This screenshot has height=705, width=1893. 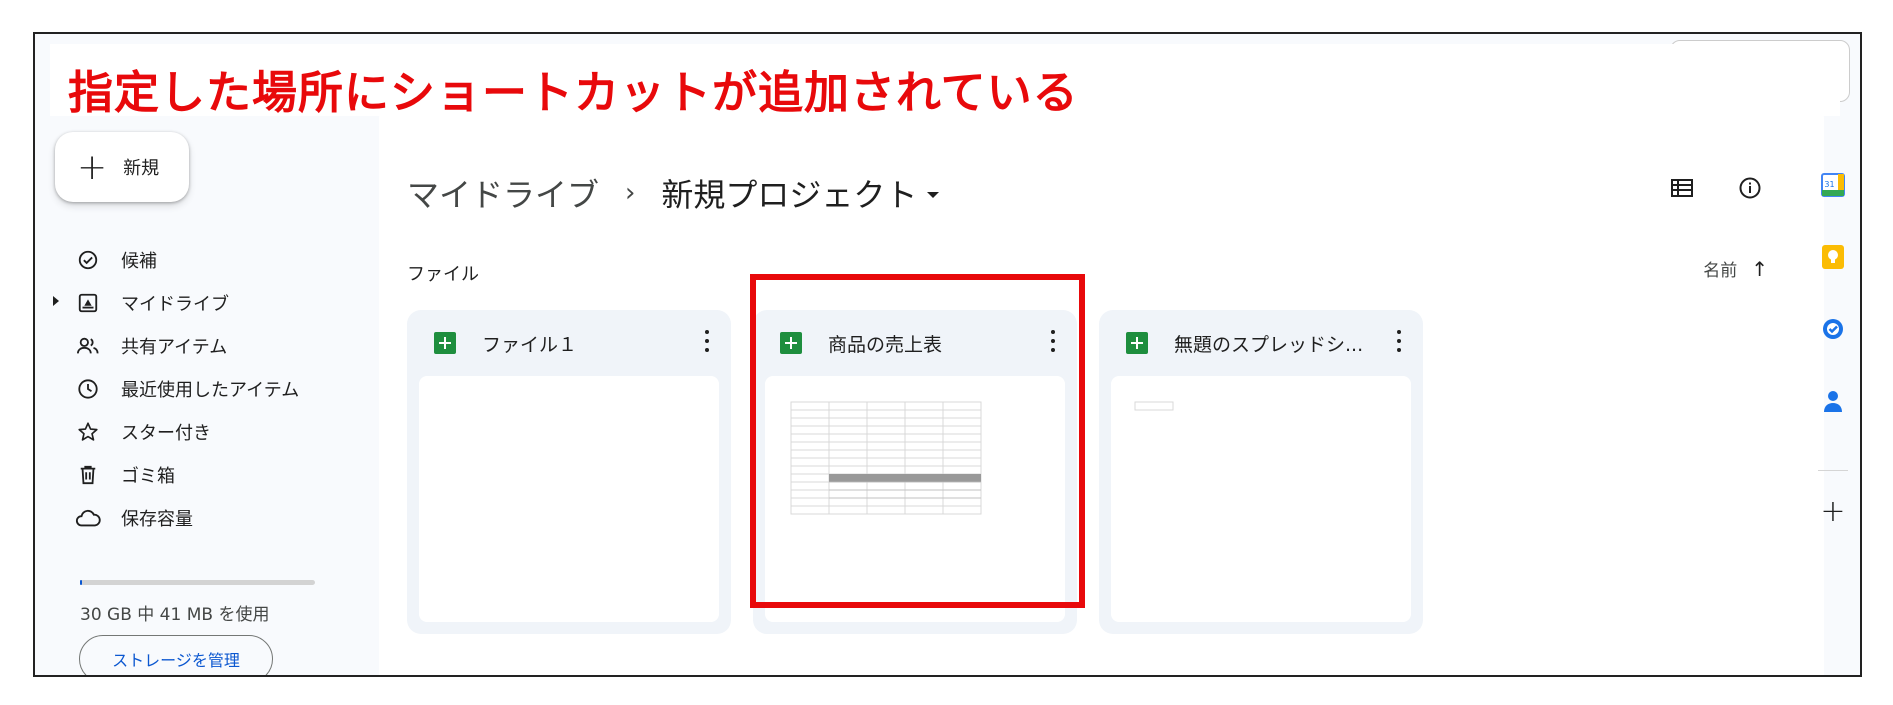 I want to click on sidebar-item-recent: 最近使用したアイテム, so click(x=209, y=388).